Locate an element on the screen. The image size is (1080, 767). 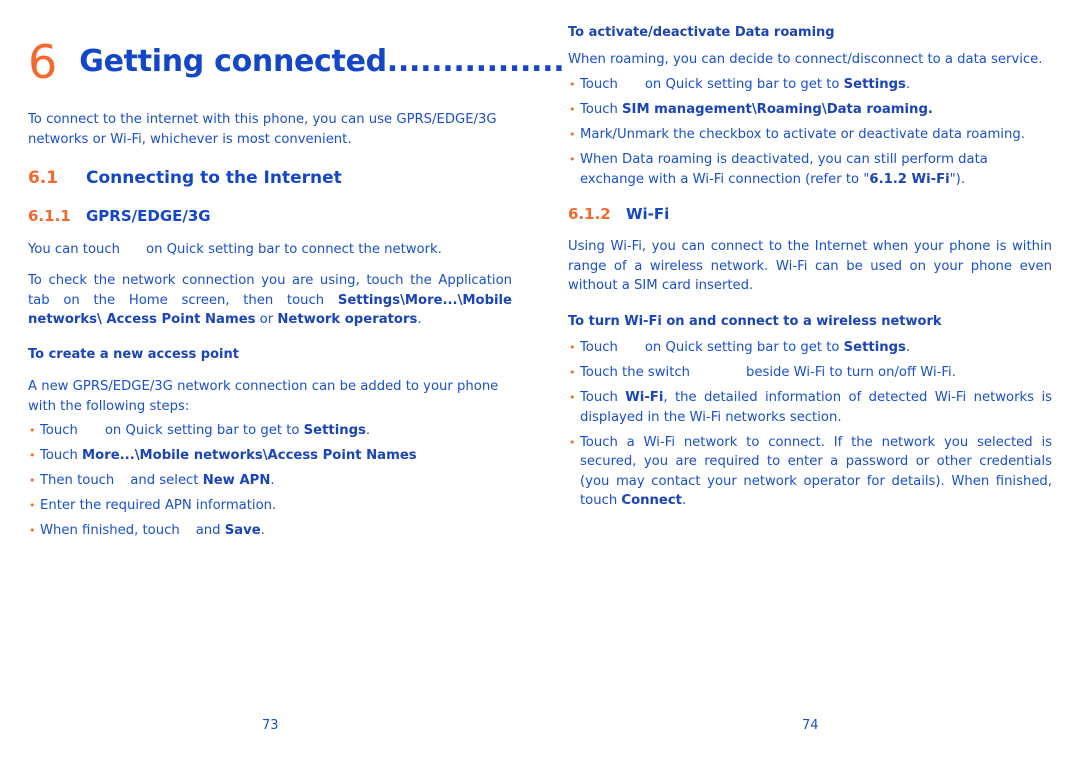
subsection-number: 6.1.1 is located at coordinates (49, 216).